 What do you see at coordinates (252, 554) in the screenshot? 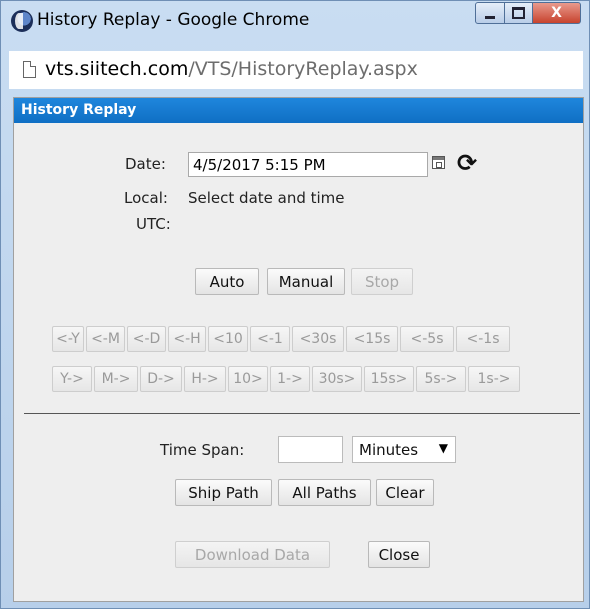
I see `download-data-button: Download Data` at bounding box center [252, 554].